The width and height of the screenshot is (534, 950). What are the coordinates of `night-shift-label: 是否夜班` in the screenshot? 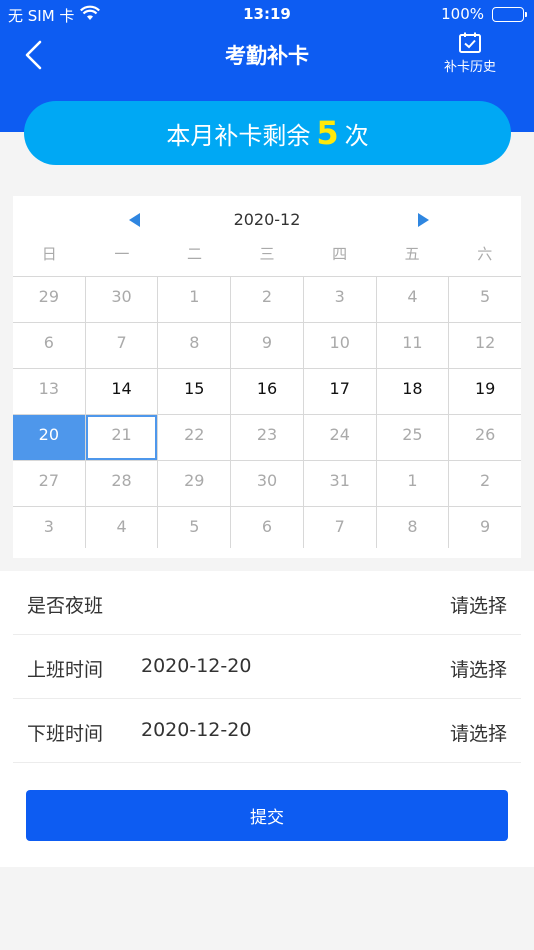 It's located at (65, 606).